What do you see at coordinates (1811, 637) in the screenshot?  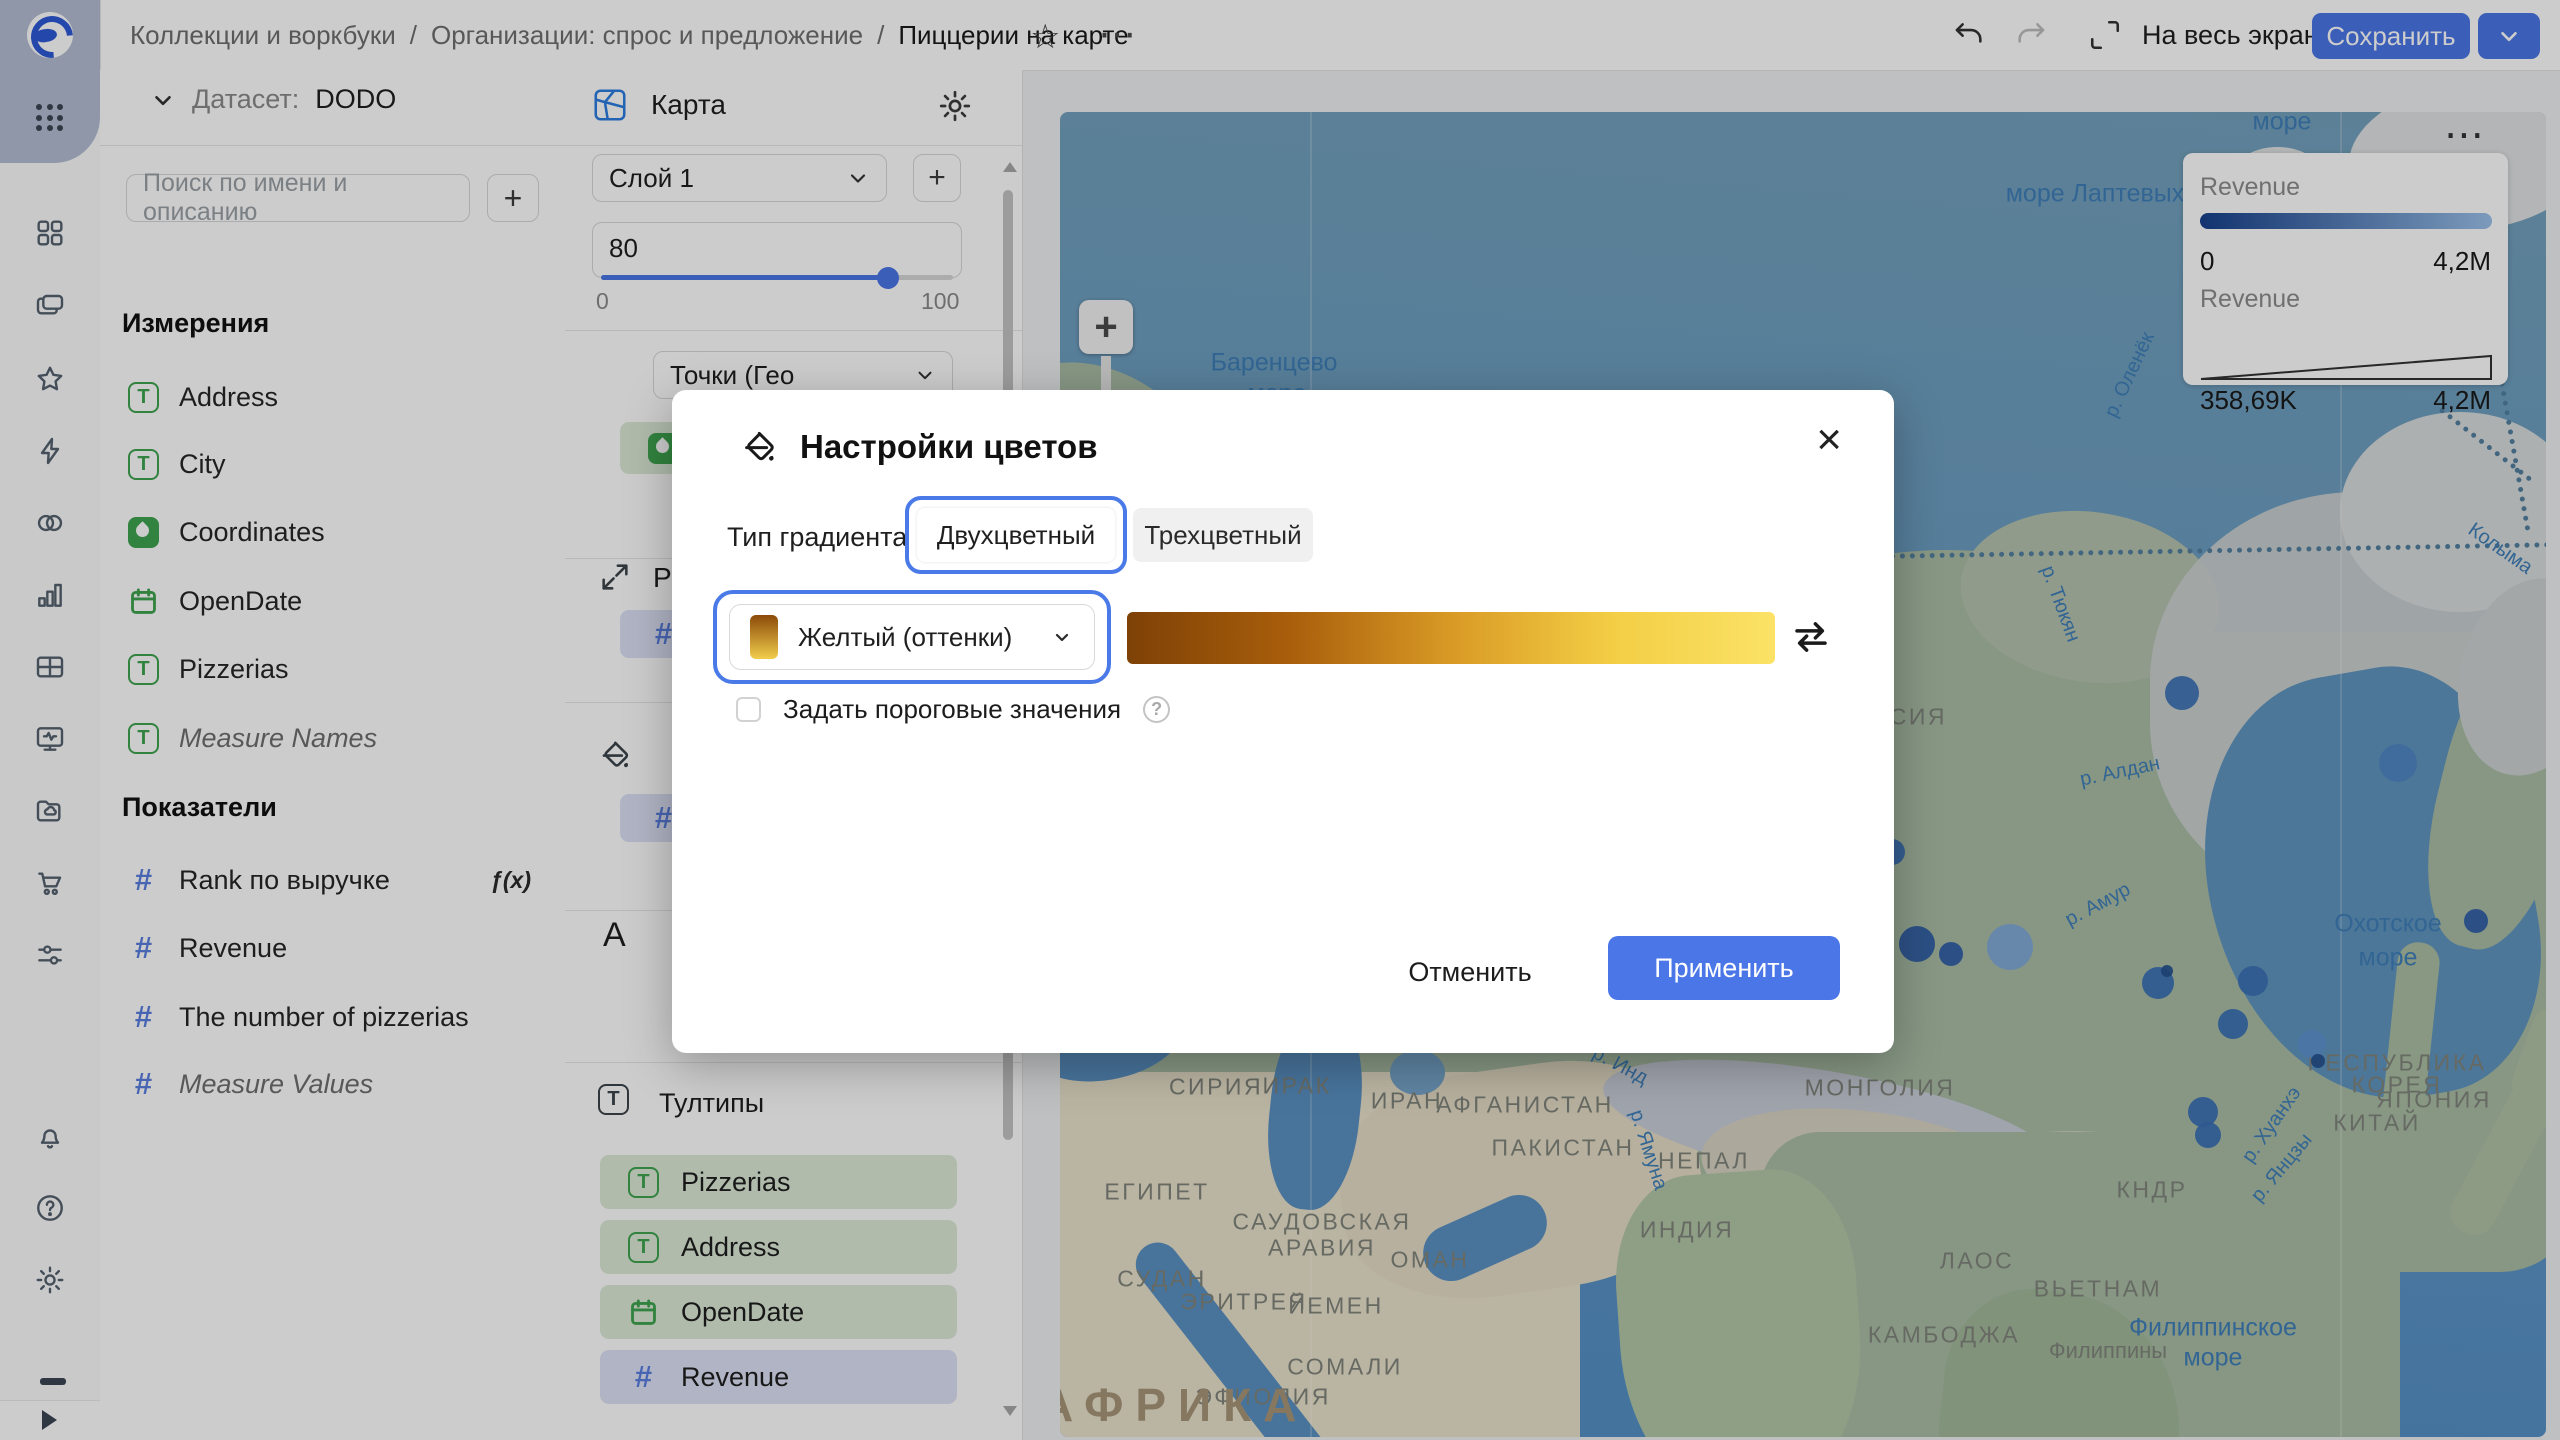 I see `swap-colors-icon` at bounding box center [1811, 637].